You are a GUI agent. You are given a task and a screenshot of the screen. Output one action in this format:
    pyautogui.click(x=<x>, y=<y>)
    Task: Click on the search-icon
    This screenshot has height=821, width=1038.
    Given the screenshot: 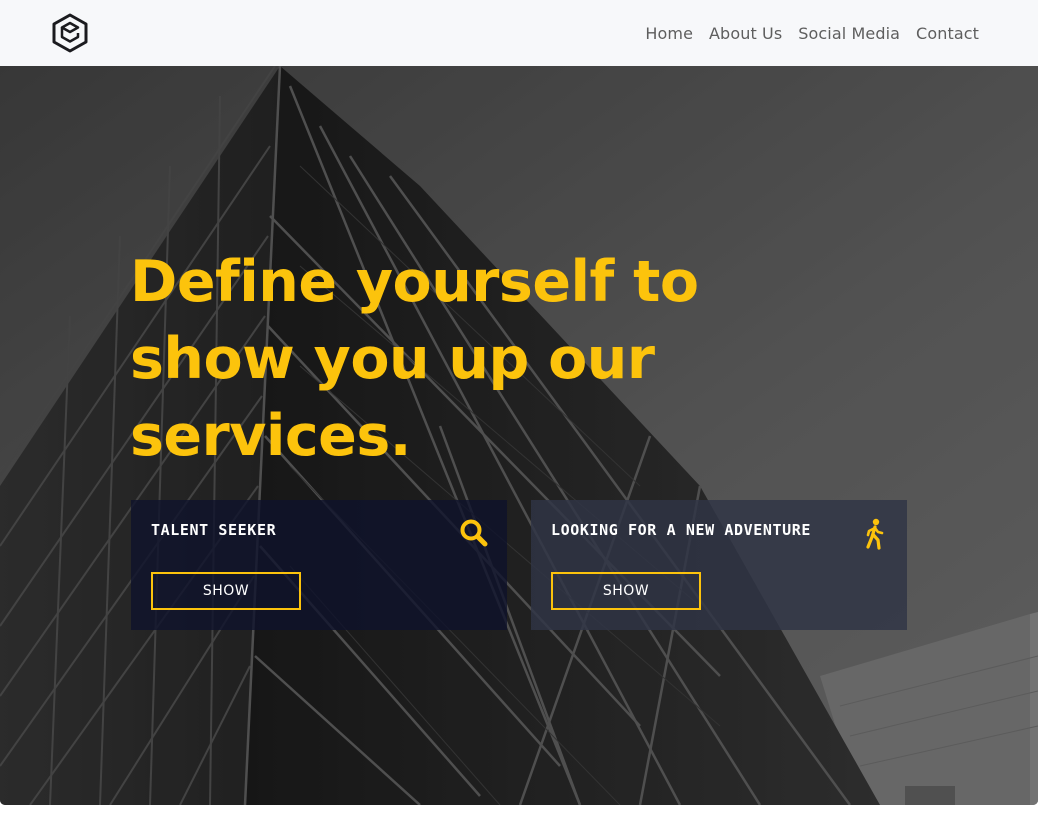 What is the action you would take?
    pyautogui.click(x=474, y=533)
    